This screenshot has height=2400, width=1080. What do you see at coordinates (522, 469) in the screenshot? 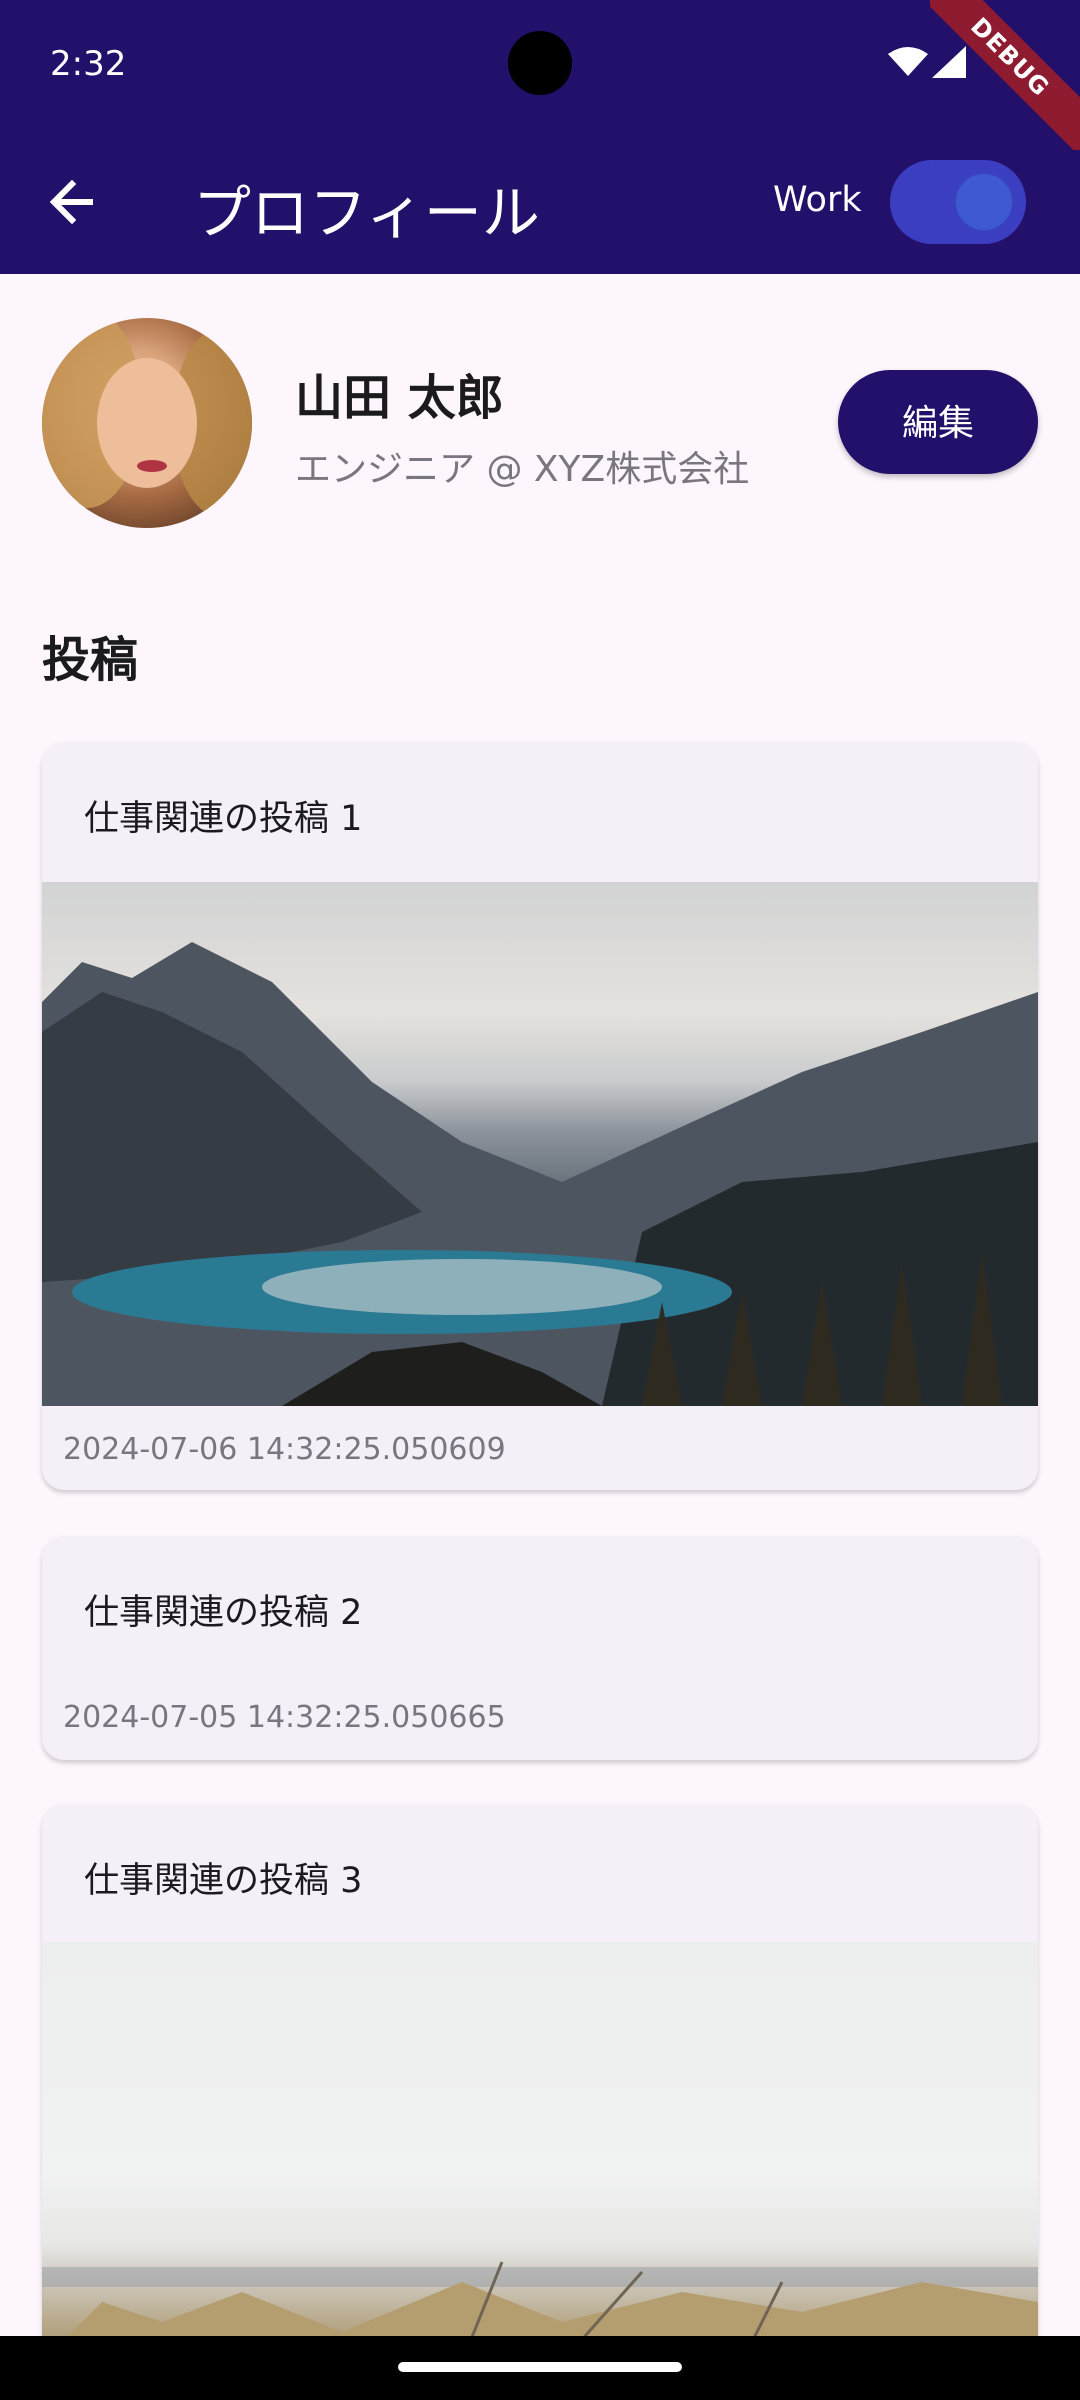
I see `user-role: エンジニア @ XYZ株式会社` at bounding box center [522, 469].